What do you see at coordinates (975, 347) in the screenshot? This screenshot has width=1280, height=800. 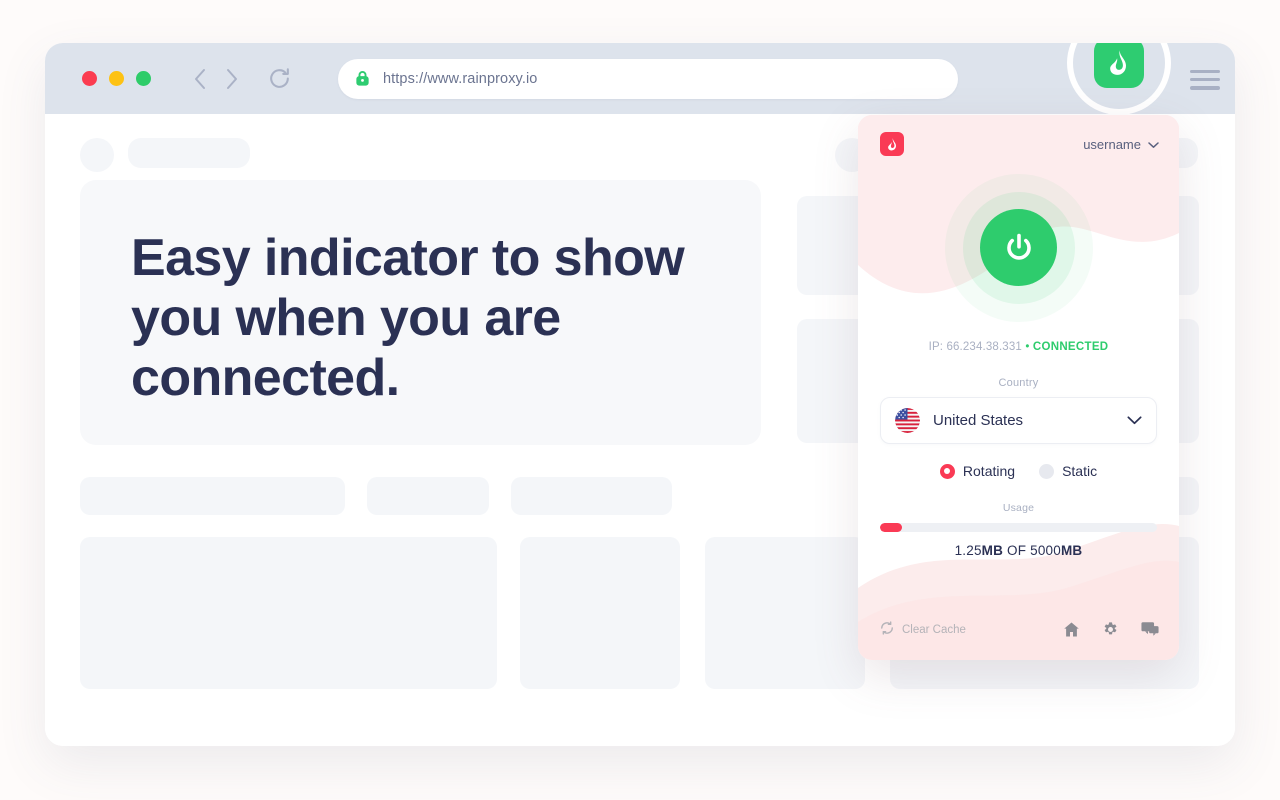 I see `ip-address-label: IP: 66.234.38.331` at bounding box center [975, 347].